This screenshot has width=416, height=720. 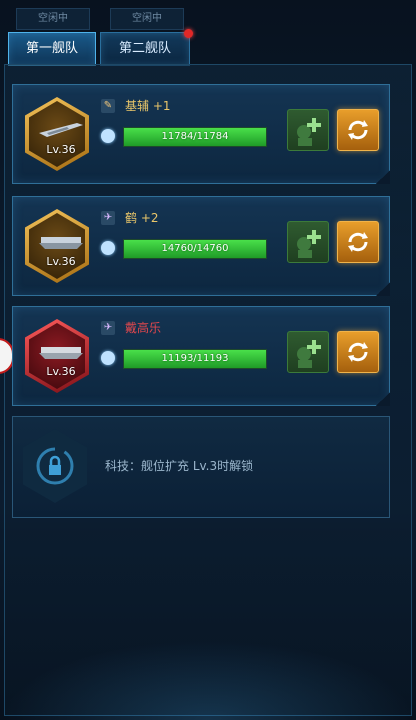 I want to click on tab-second-fleet: 第二舰队, so click(x=146, y=47).